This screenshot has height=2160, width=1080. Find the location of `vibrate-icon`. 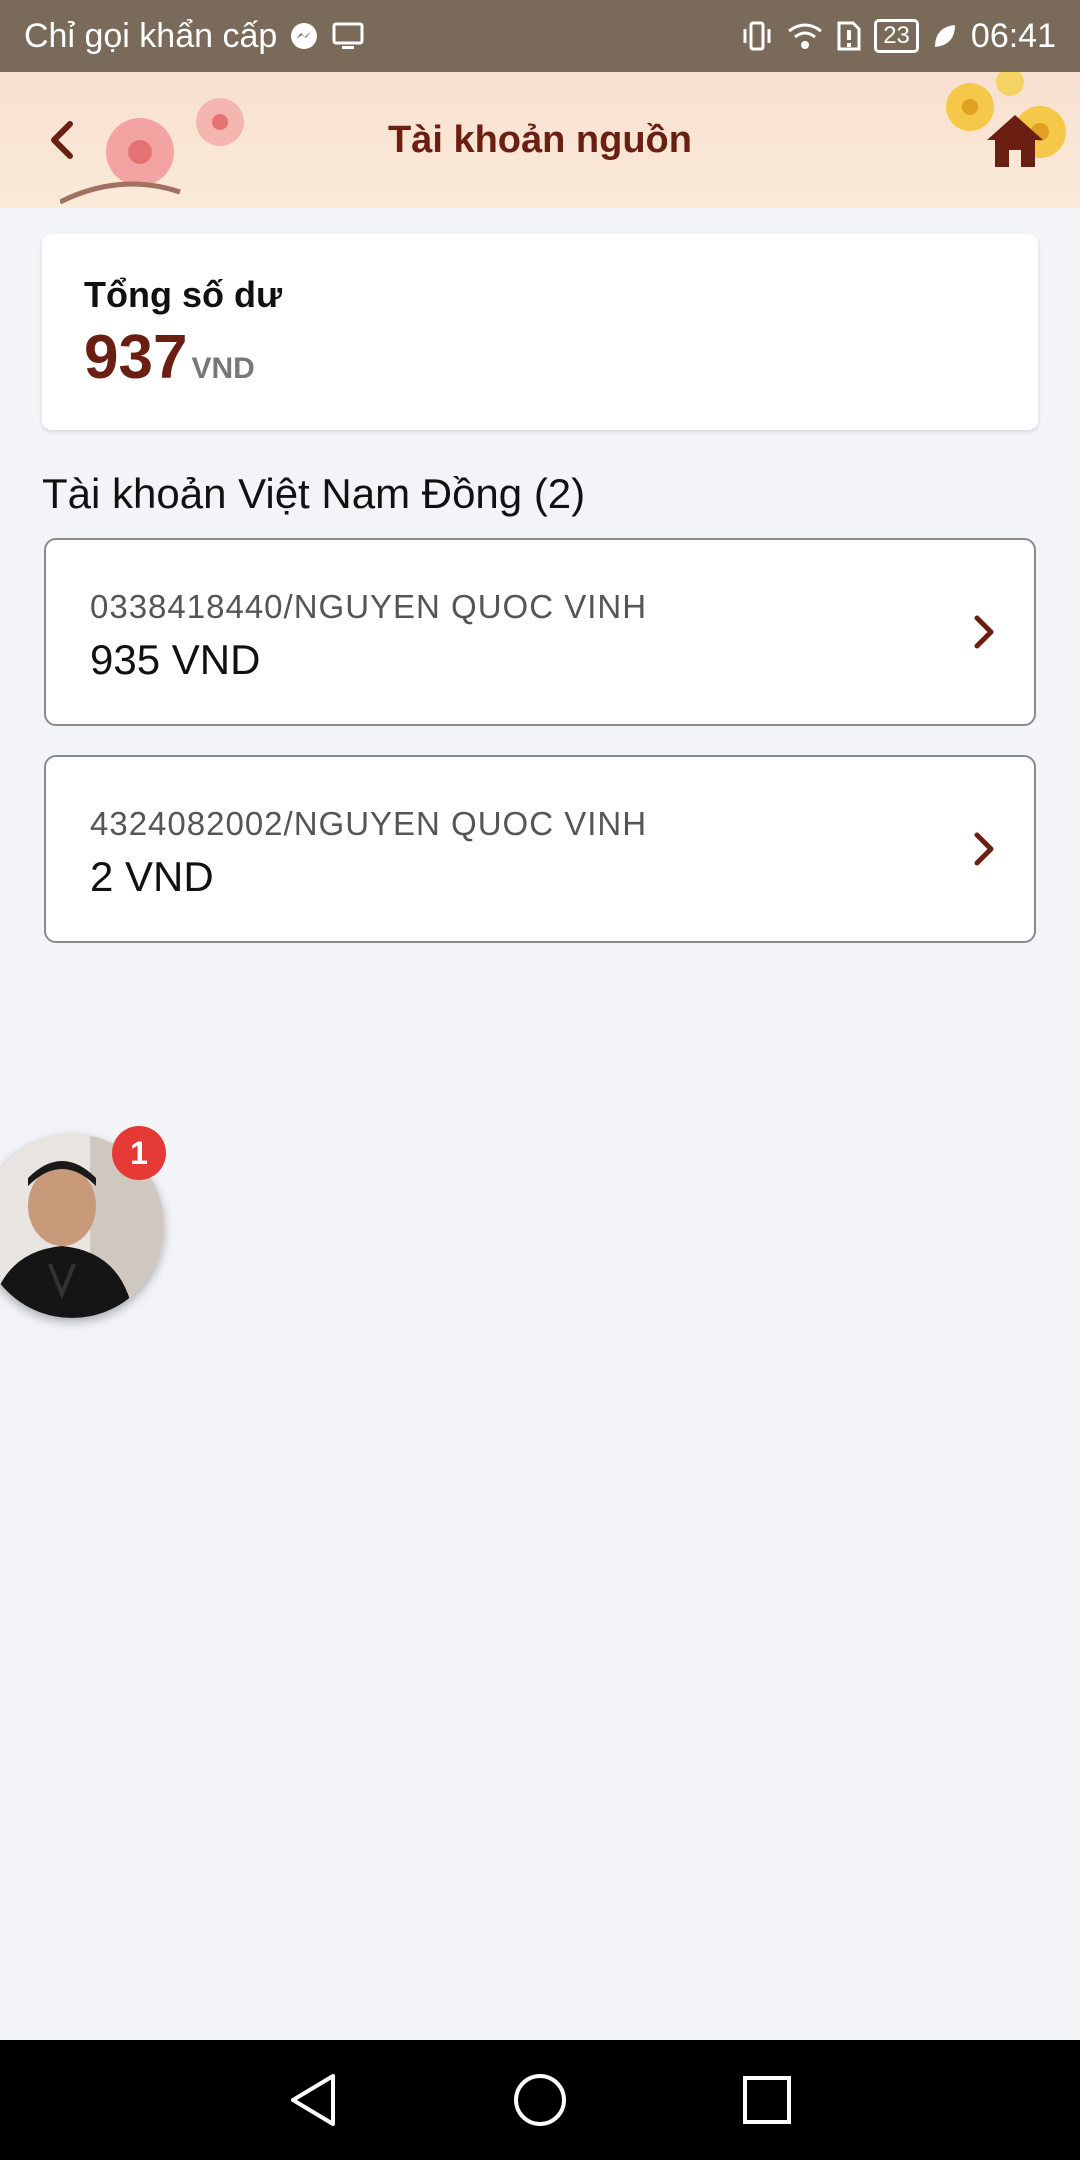

vibrate-icon is located at coordinates (757, 36).